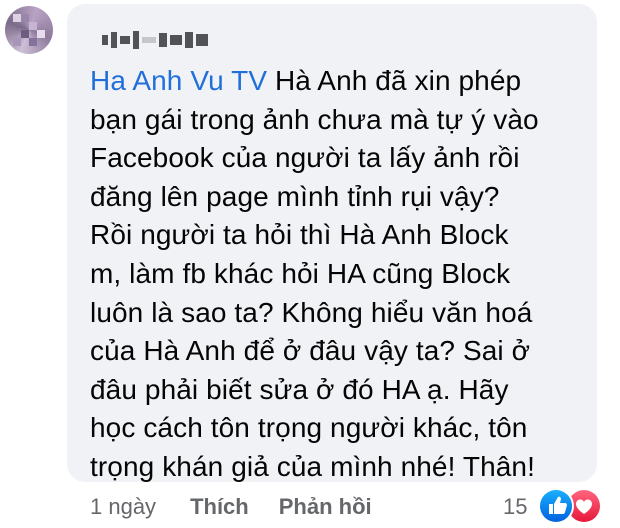 The width and height of the screenshot is (620, 528). Describe the element at coordinates (310, 351) in the screenshot. I see `comment-line-8: của Hà Anh để ở đâu vậy ta? Sai ở` at that location.